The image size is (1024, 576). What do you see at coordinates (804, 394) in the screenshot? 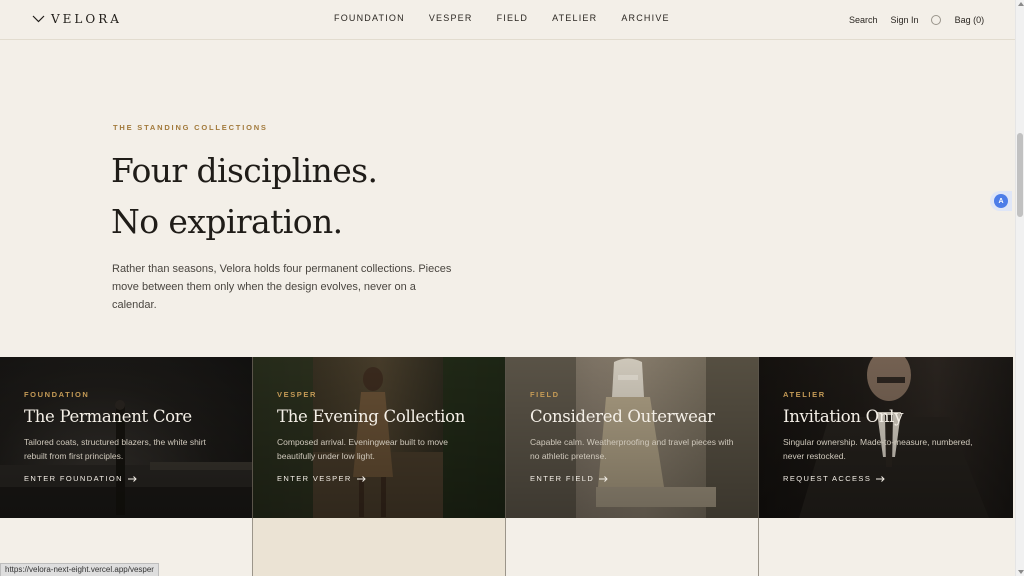
I see `card-eyebrow: ATELIER` at bounding box center [804, 394].